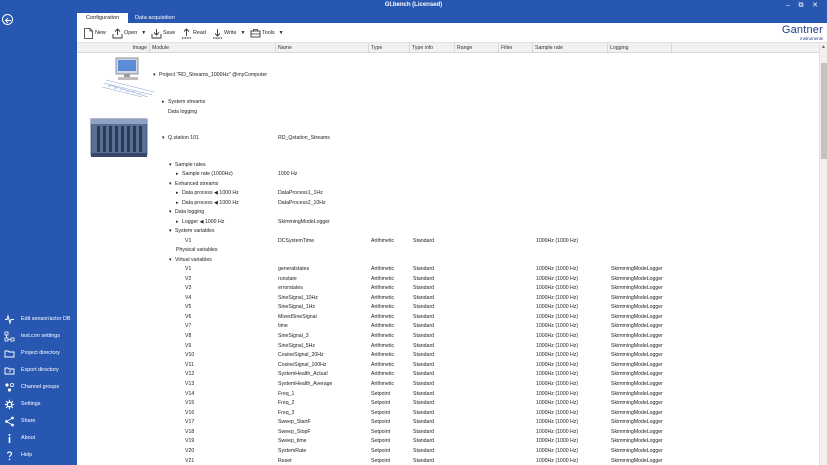 Image resolution: width=827 pixels, height=465 pixels. What do you see at coordinates (267, 33) in the screenshot?
I see `tools-button: Tools ▼` at bounding box center [267, 33].